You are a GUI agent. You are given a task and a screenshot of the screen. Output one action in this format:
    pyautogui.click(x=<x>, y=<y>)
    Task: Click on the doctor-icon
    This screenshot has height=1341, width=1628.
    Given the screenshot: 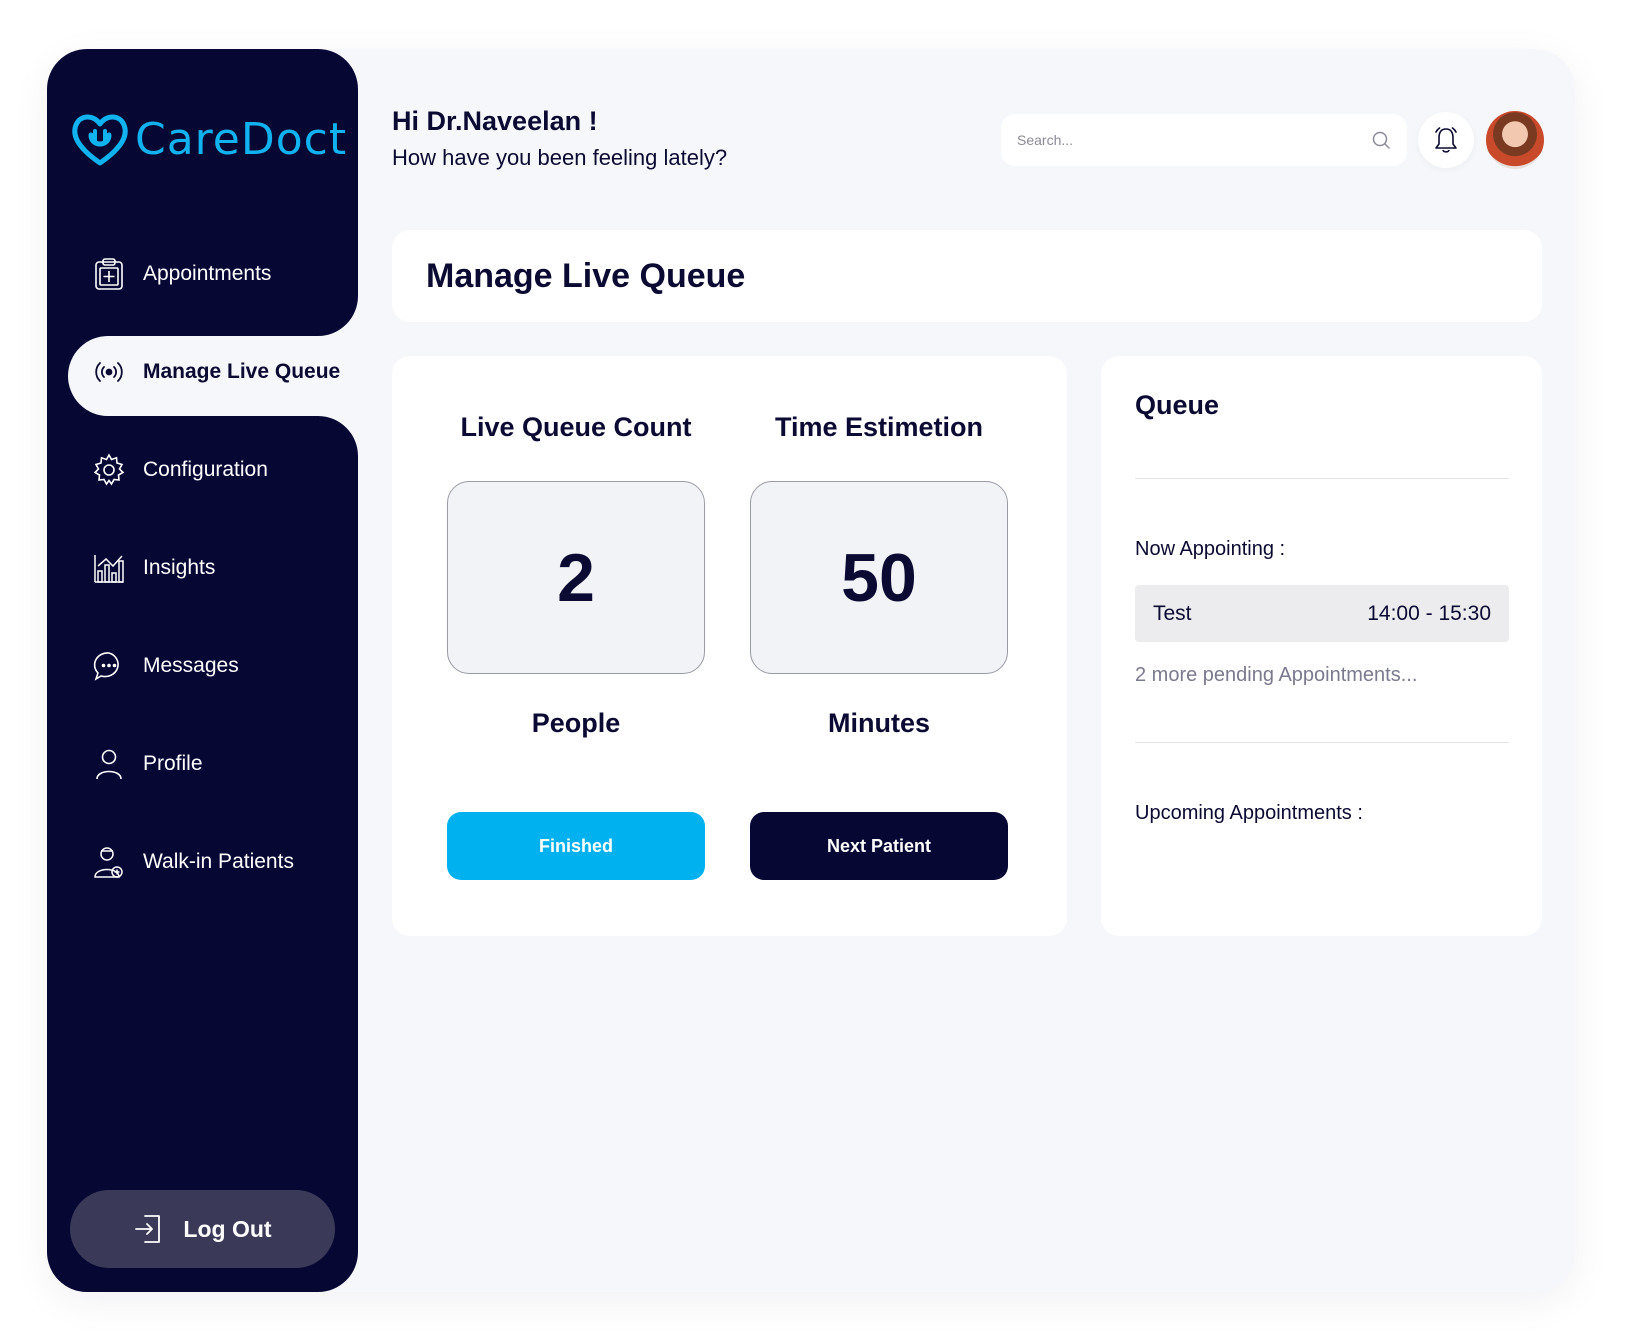 What is the action you would take?
    pyautogui.click(x=109, y=862)
    